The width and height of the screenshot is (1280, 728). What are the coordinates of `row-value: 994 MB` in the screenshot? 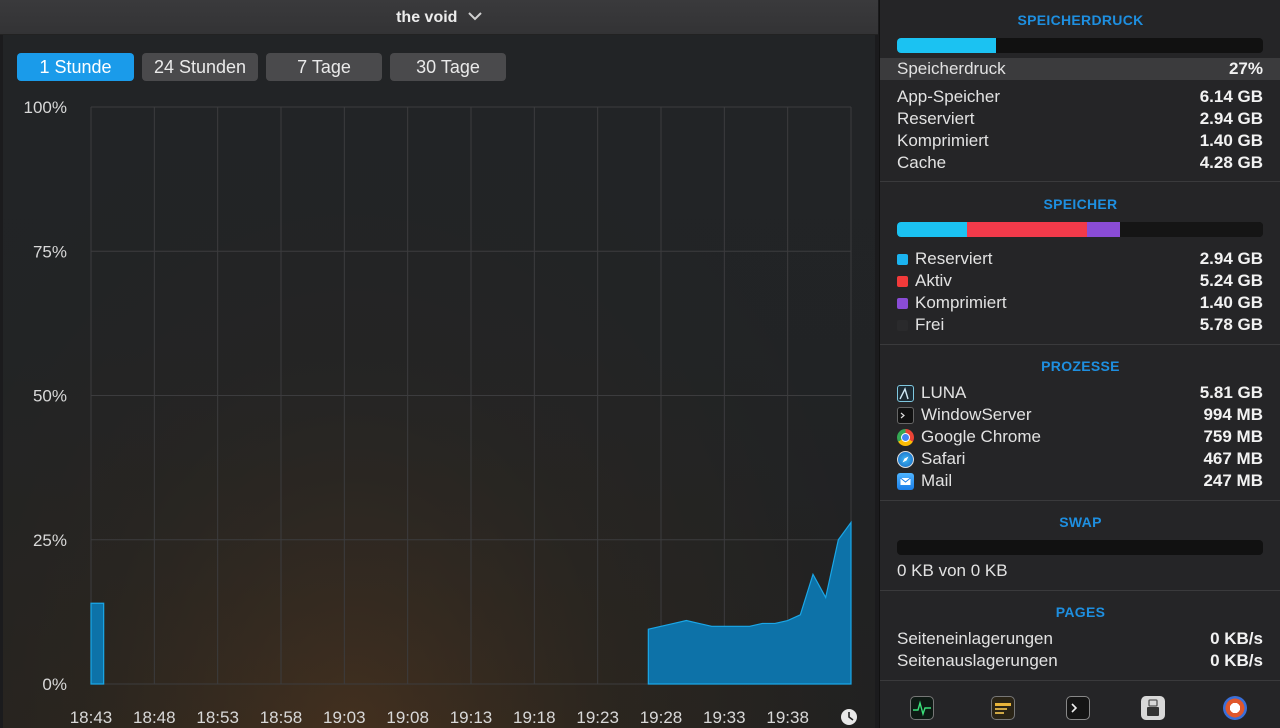 It's located at (1233, 414).